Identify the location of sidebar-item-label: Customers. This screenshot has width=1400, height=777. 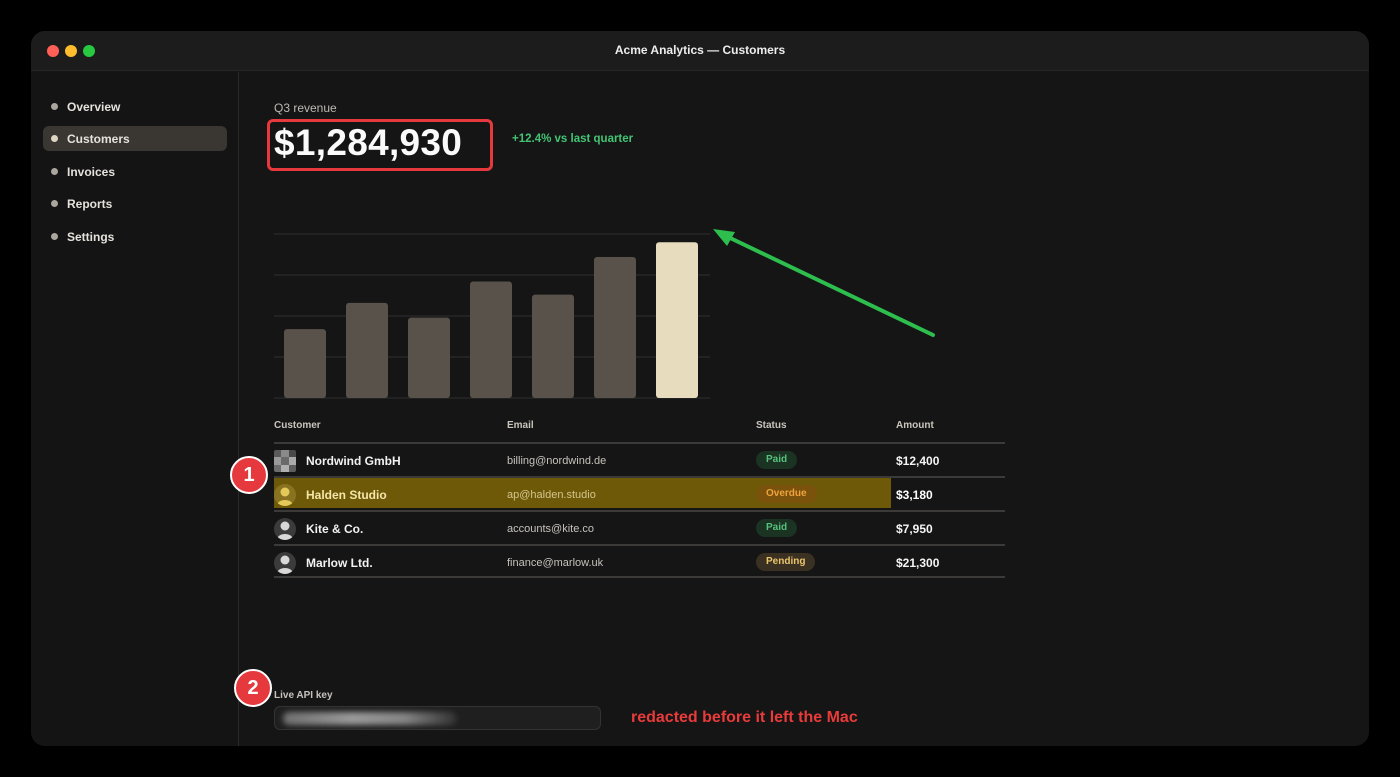
(98, 139).